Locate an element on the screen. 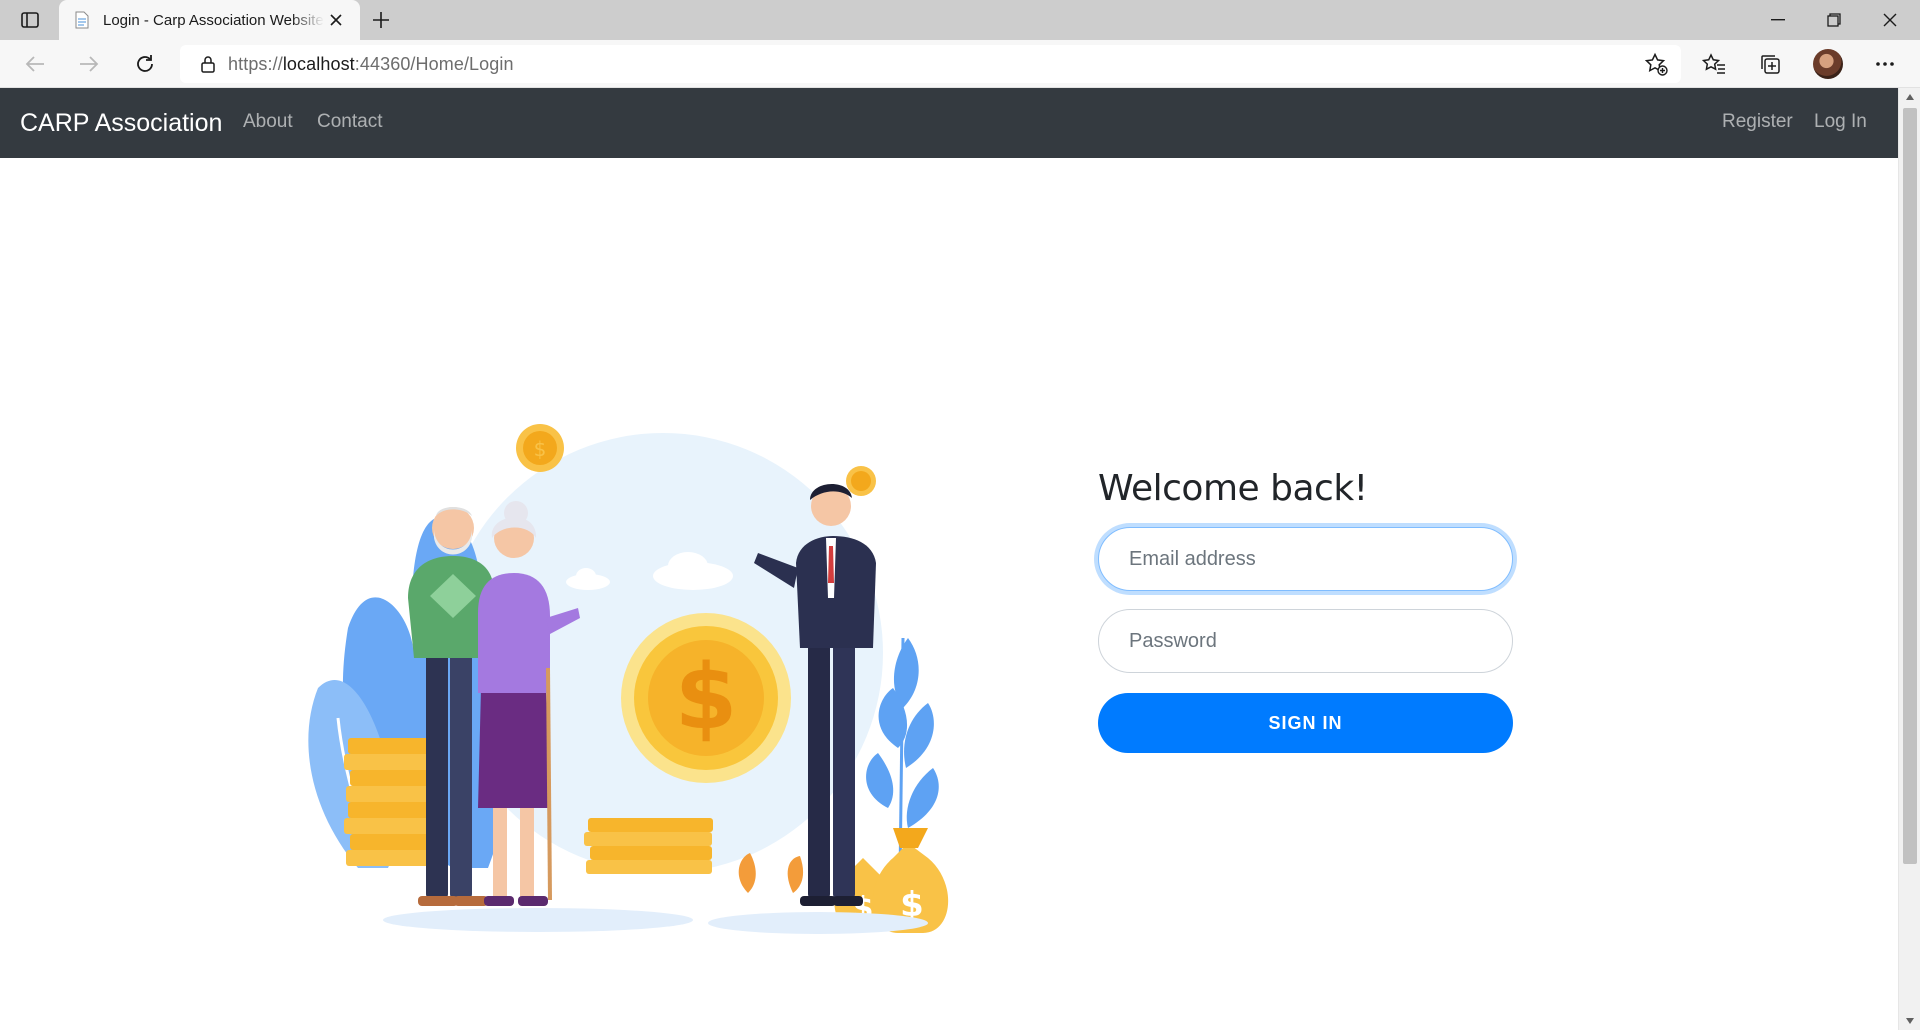  page-icon is located at coordinates (82, 20).